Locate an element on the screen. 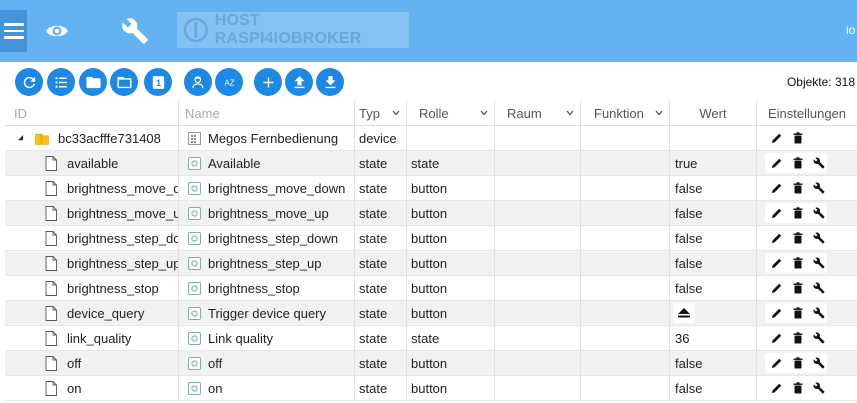 The height and width of the screenshot is (403, 857). cell-name: off is located at coordinates (267, 363).